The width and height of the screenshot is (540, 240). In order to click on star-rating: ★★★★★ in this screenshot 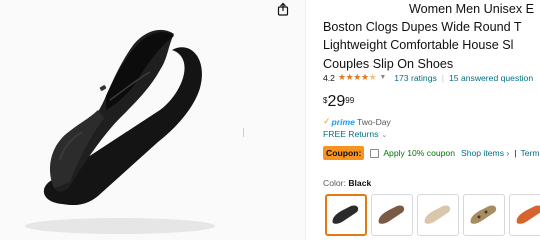, I will do `click(357, 77)`.